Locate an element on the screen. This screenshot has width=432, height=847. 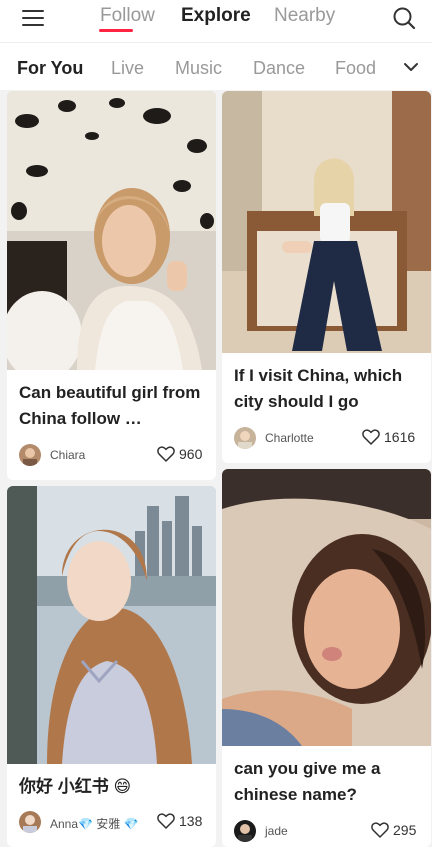
post-title: 你好 小红书 😄 is located at coordinates (75, 786).